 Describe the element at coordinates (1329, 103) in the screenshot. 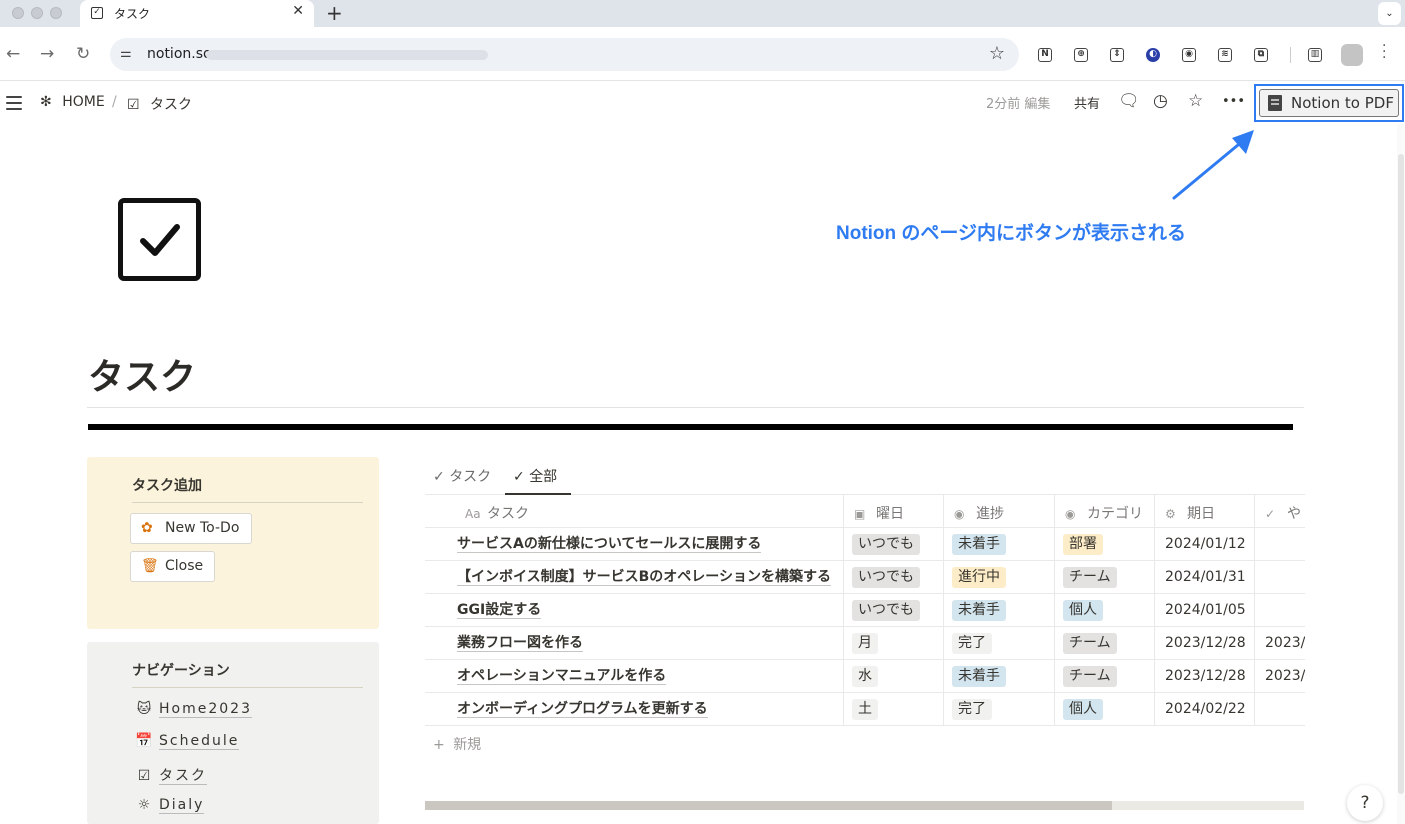

I see `notion-to-pdf-button: Notion to PDF` at that location.